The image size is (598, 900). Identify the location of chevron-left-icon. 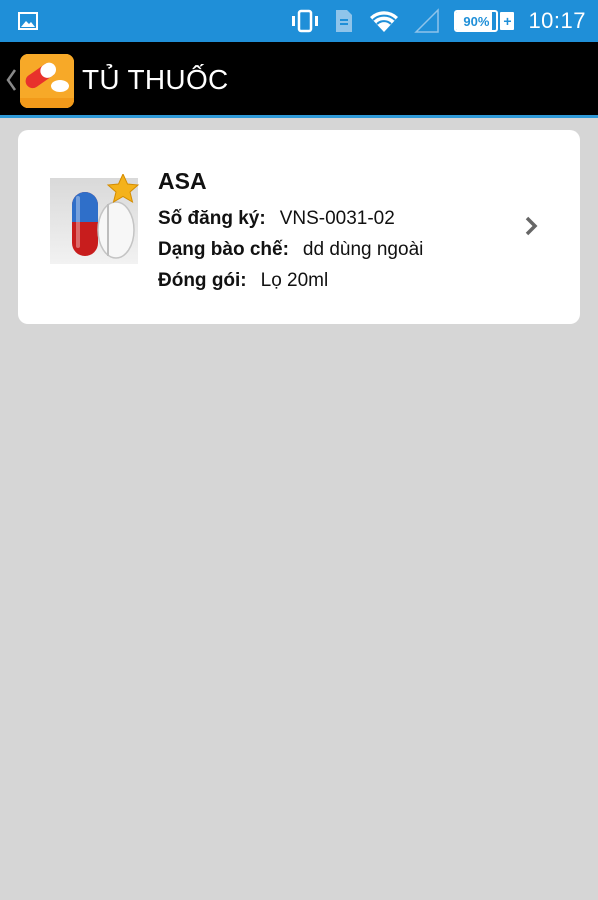
(11, 80).